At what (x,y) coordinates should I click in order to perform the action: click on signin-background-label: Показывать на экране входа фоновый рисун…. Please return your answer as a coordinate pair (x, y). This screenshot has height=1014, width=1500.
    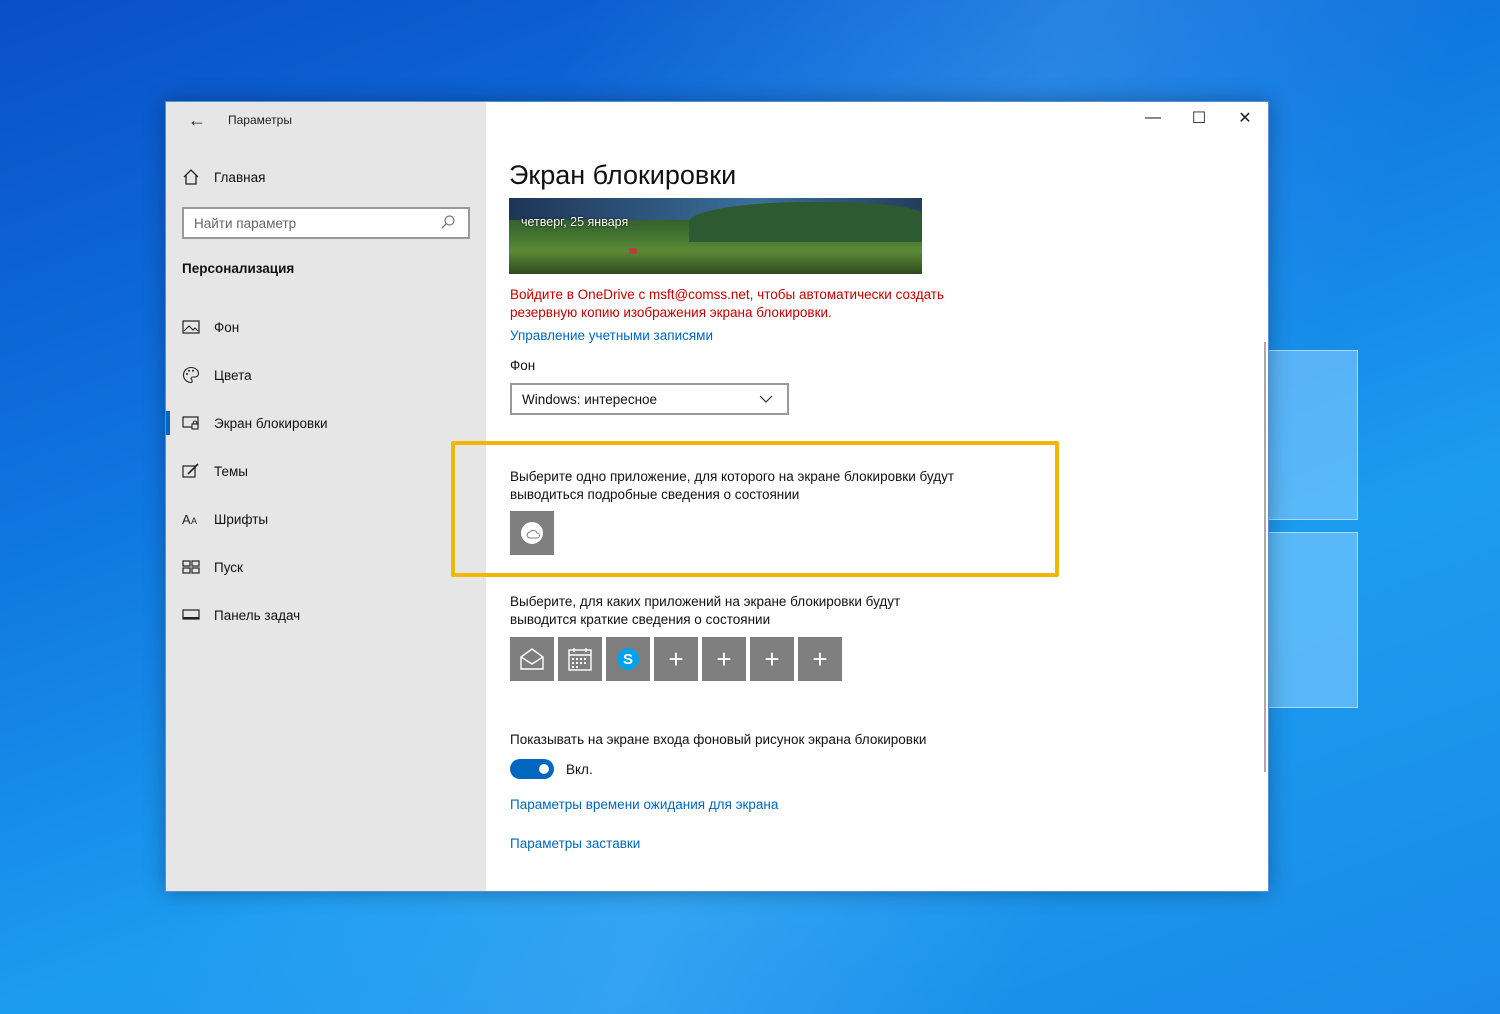
    Looking at the image, I should click on (718, 739).